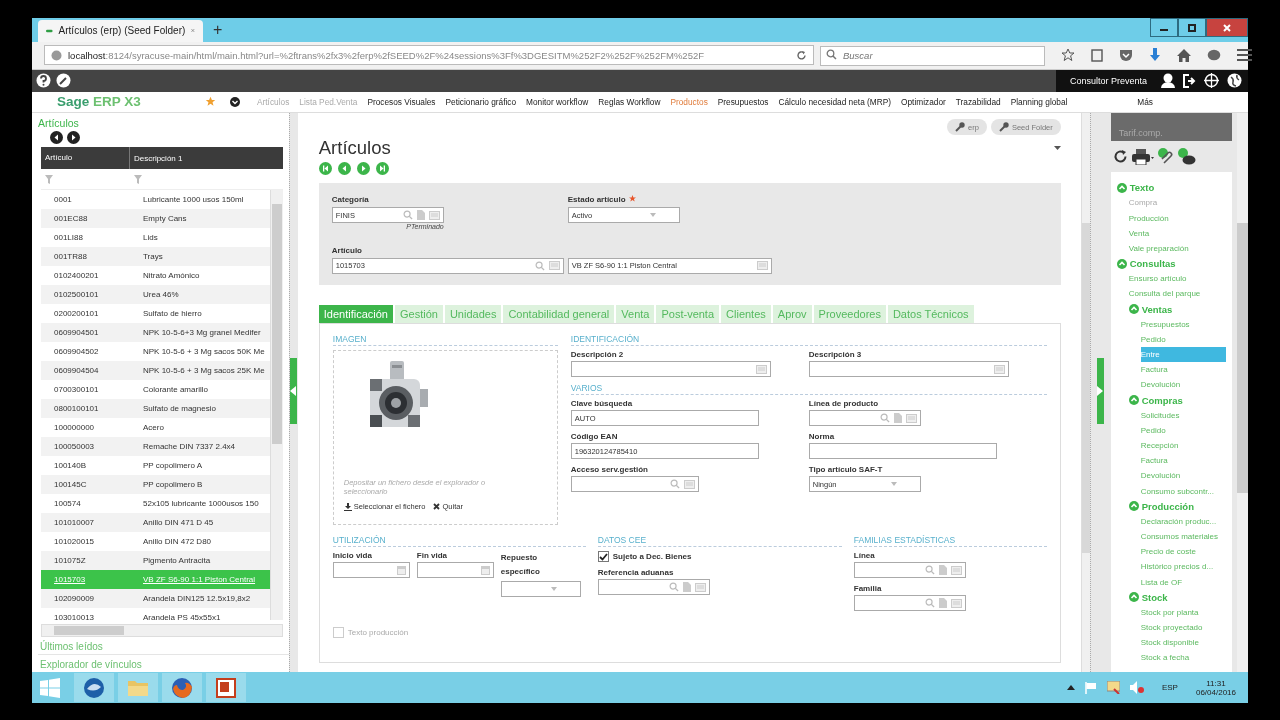 This screenshot has height=720, width=1280. Describe the element at coordinates (923, 101) in the screenshot. I see `nav-item: Optimizador` at that location.